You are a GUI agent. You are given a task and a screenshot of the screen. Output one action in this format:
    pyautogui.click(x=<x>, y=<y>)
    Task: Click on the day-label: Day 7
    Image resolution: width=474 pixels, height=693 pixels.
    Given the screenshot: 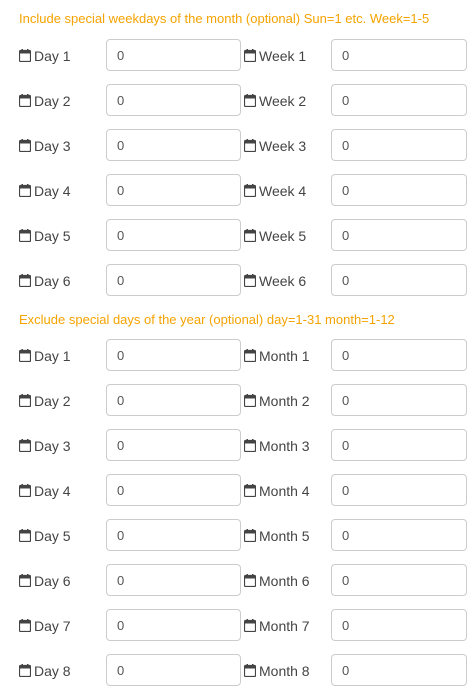 What is the action you would take?
    pyautogui.click(x=45, y=626)
    